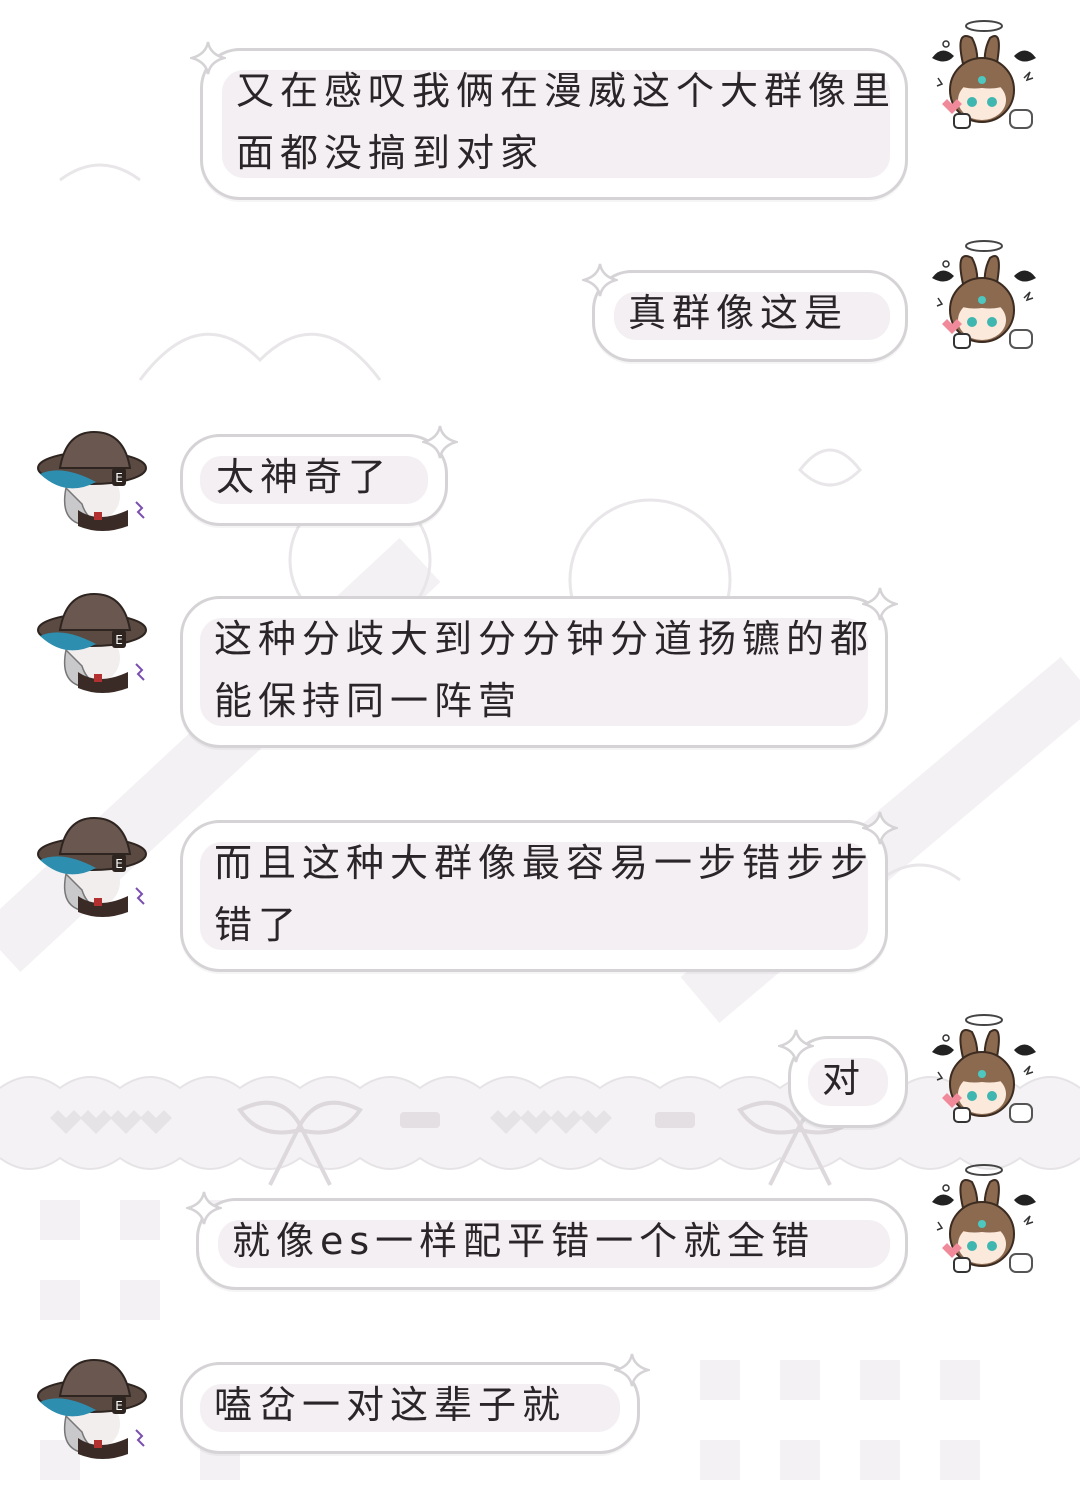  What do you see at coordinates (544, 894) in the screenshot?
I see `message-text: 而且这种大群像最容易一步错步步错了` at bounding box center [544, 894].